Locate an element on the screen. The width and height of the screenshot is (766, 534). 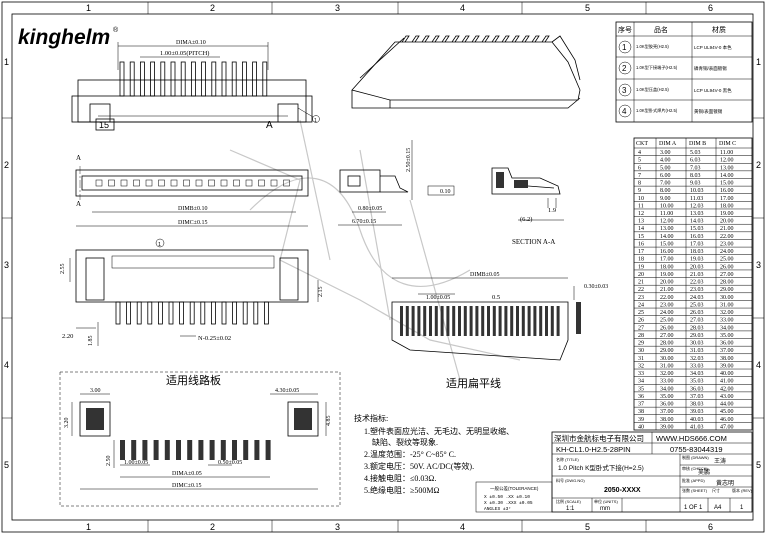
dim-table-cell: 37.03 is located at coordinates (697, 397).